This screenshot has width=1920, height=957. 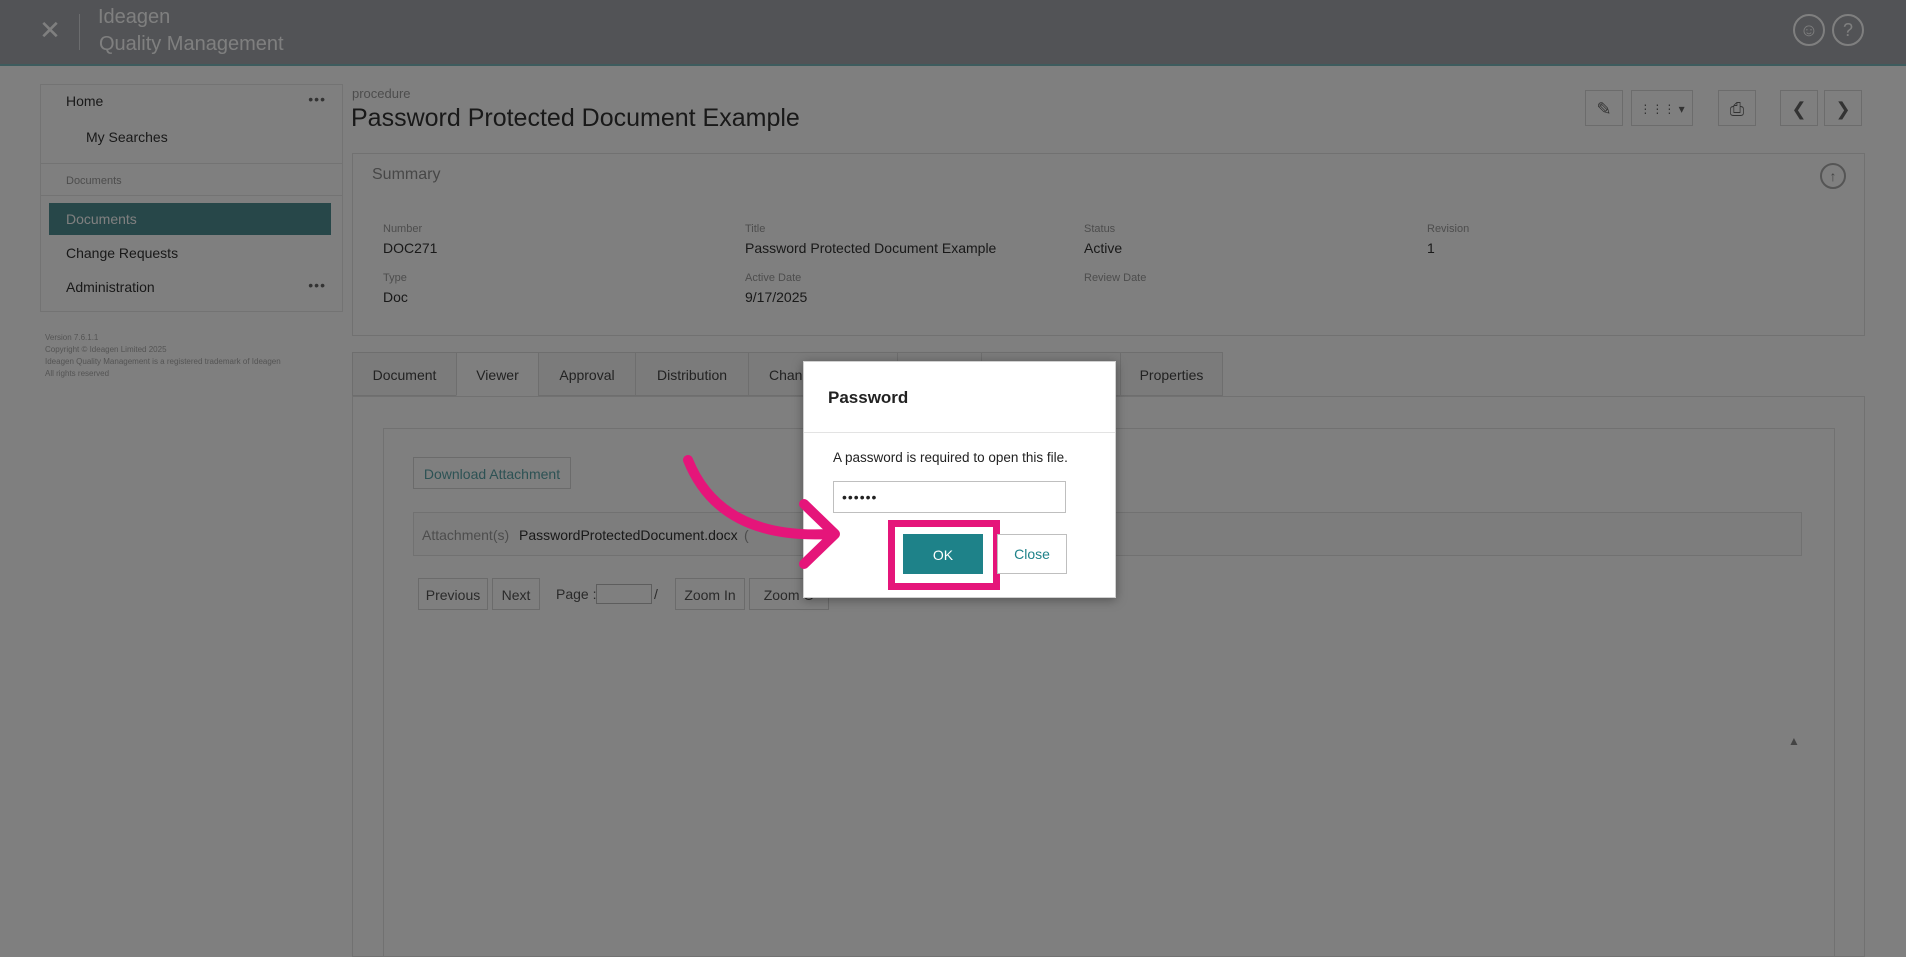 I want to click on pointer-arrow-icon, so click(x=761, y=512).